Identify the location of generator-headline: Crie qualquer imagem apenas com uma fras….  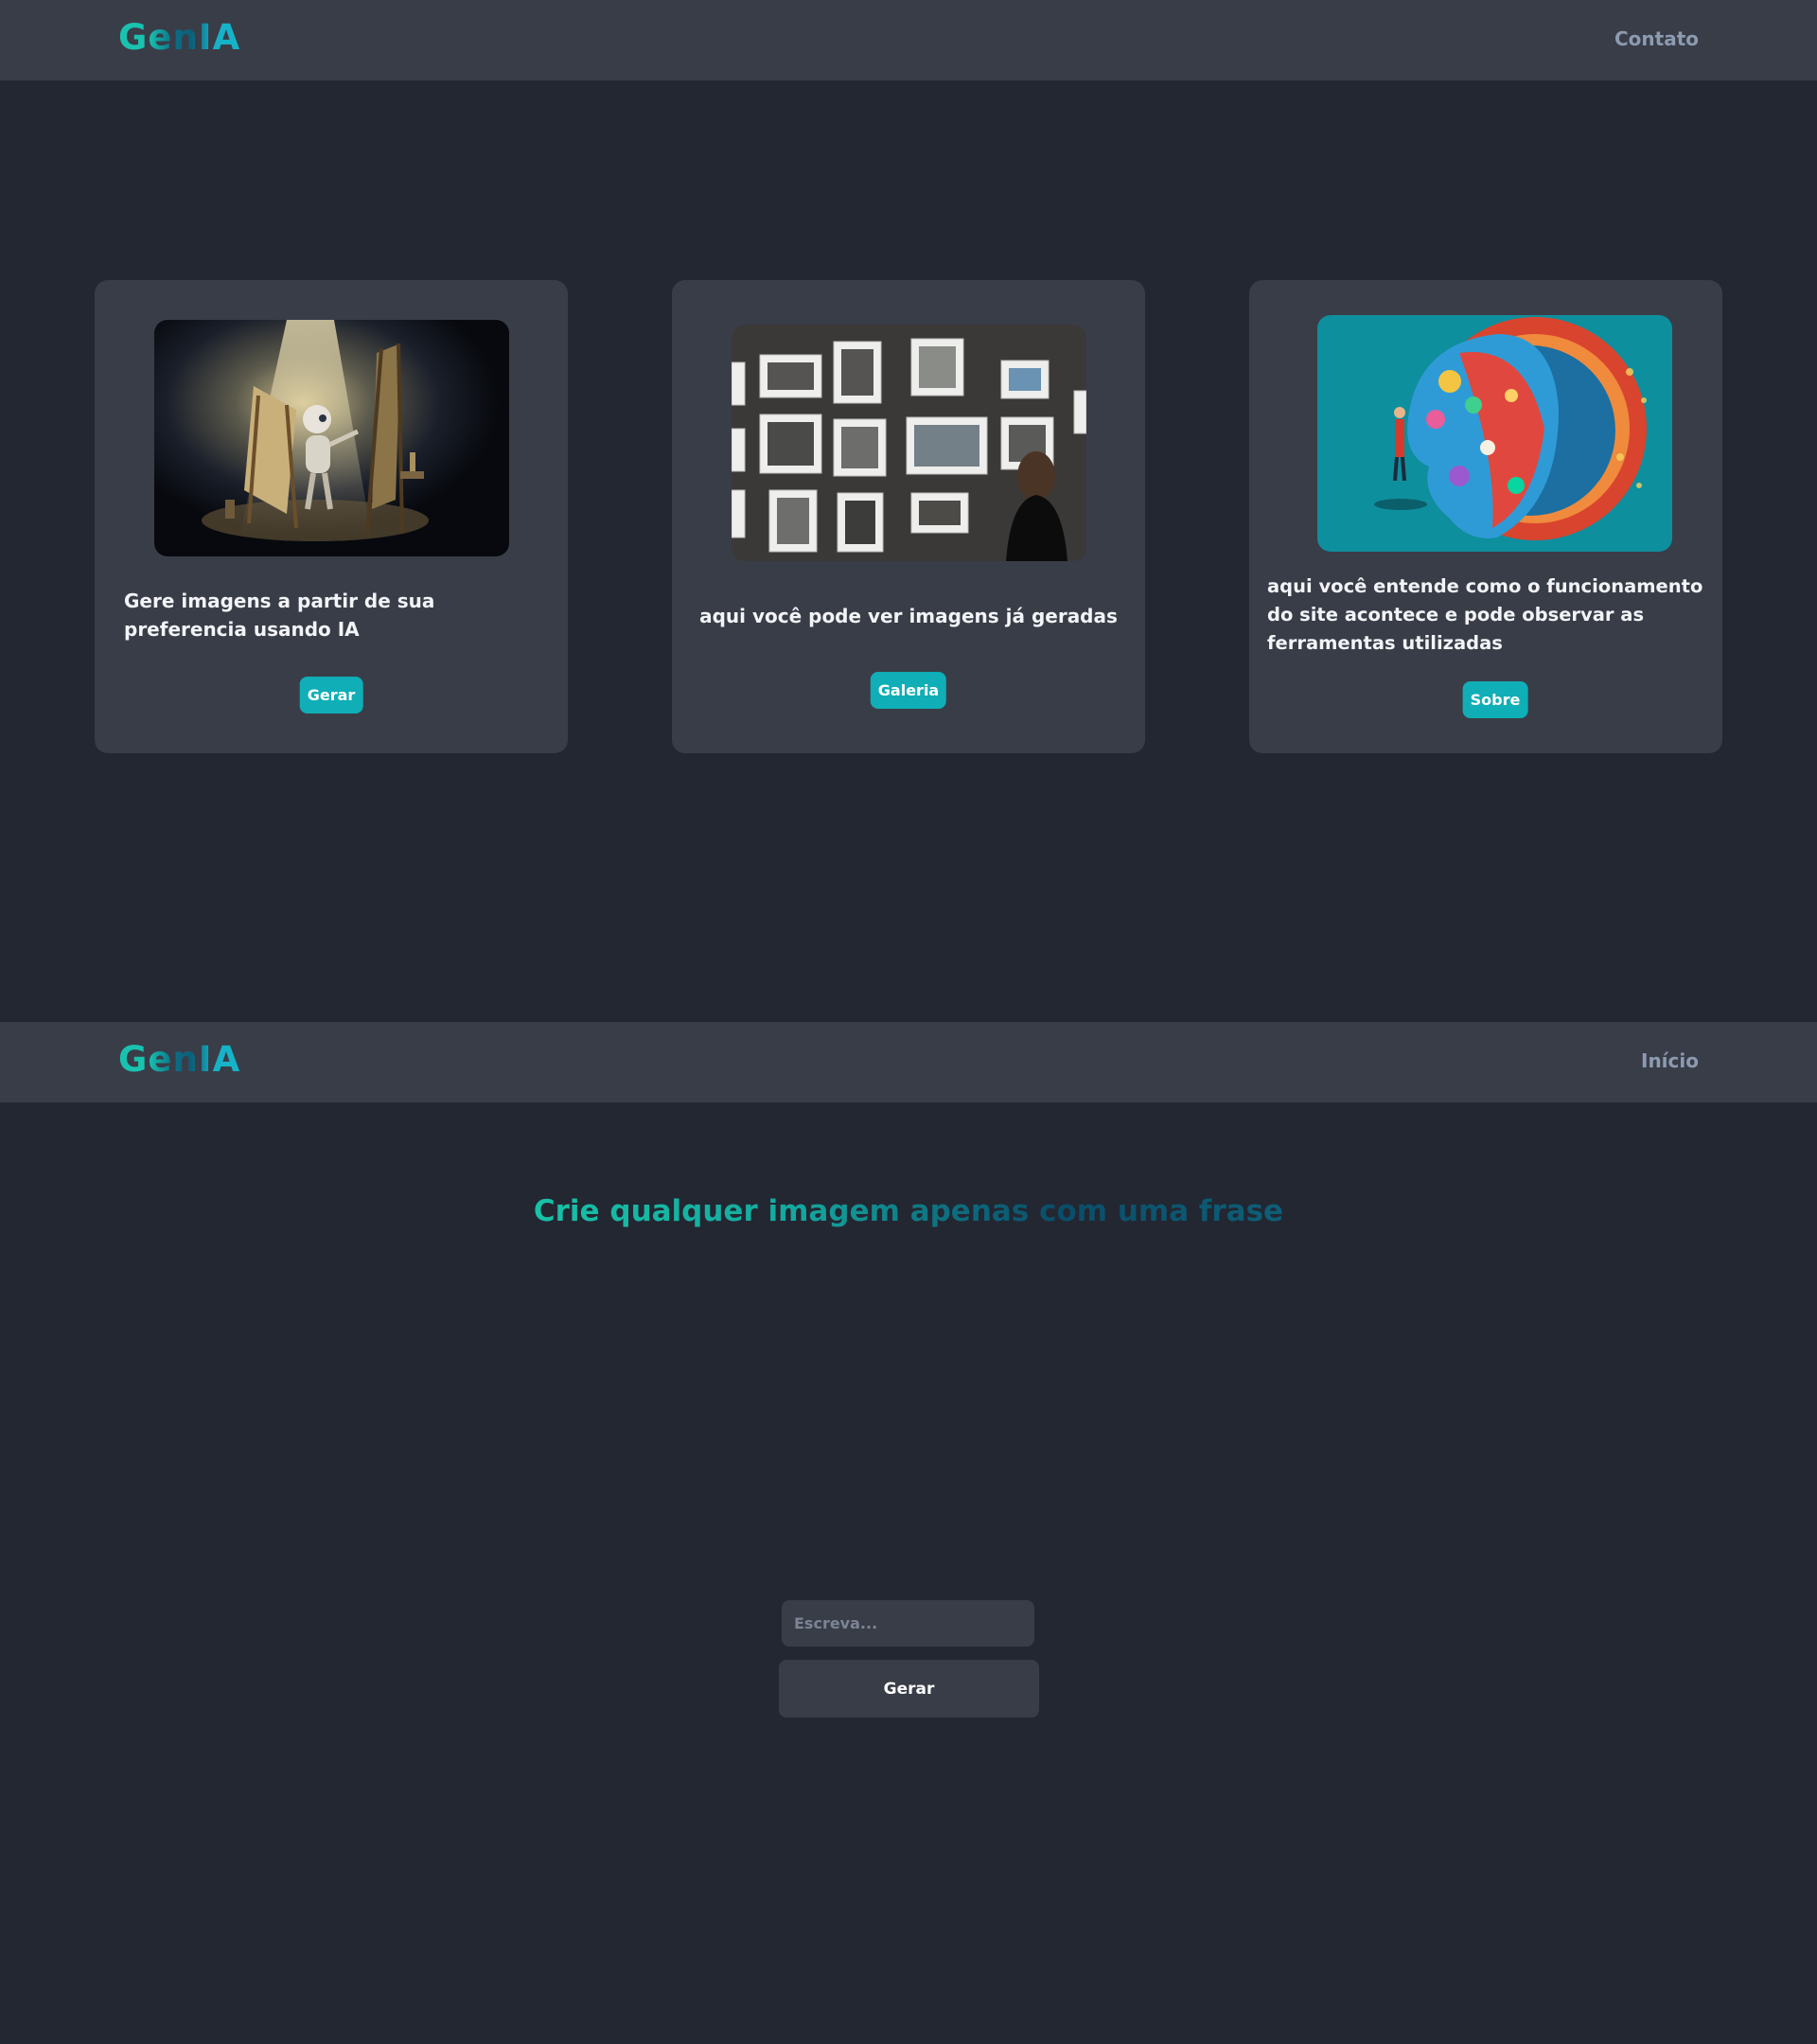
(908, 1211).